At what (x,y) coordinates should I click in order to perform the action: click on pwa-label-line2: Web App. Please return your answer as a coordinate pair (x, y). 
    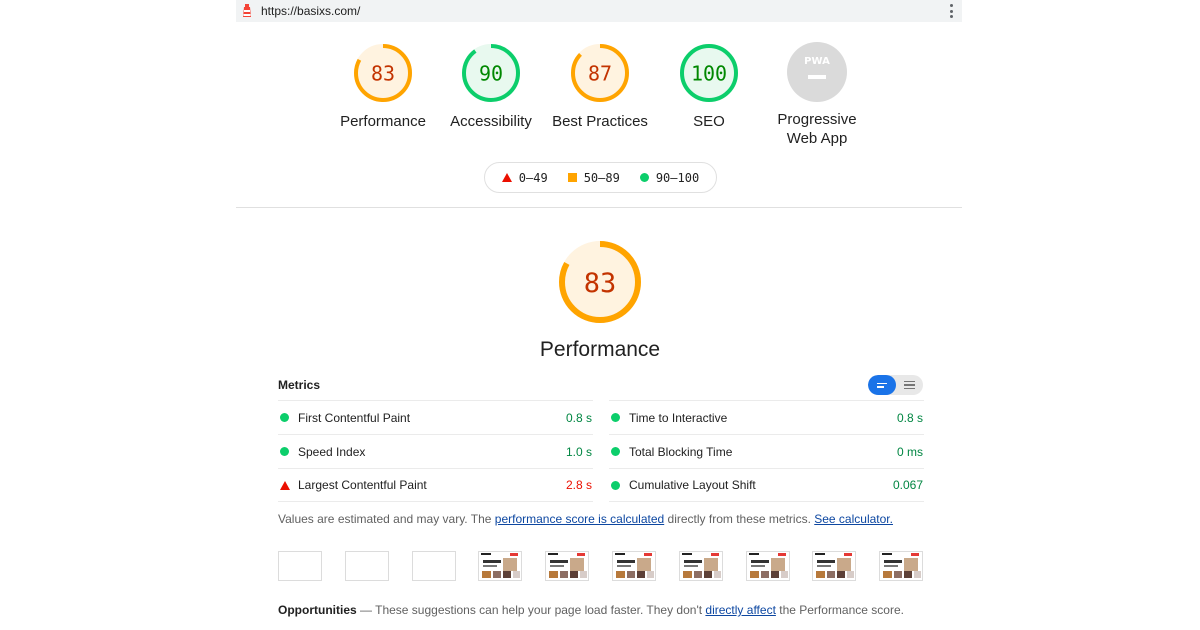
    Looking at the image, I should click on (817, 138).